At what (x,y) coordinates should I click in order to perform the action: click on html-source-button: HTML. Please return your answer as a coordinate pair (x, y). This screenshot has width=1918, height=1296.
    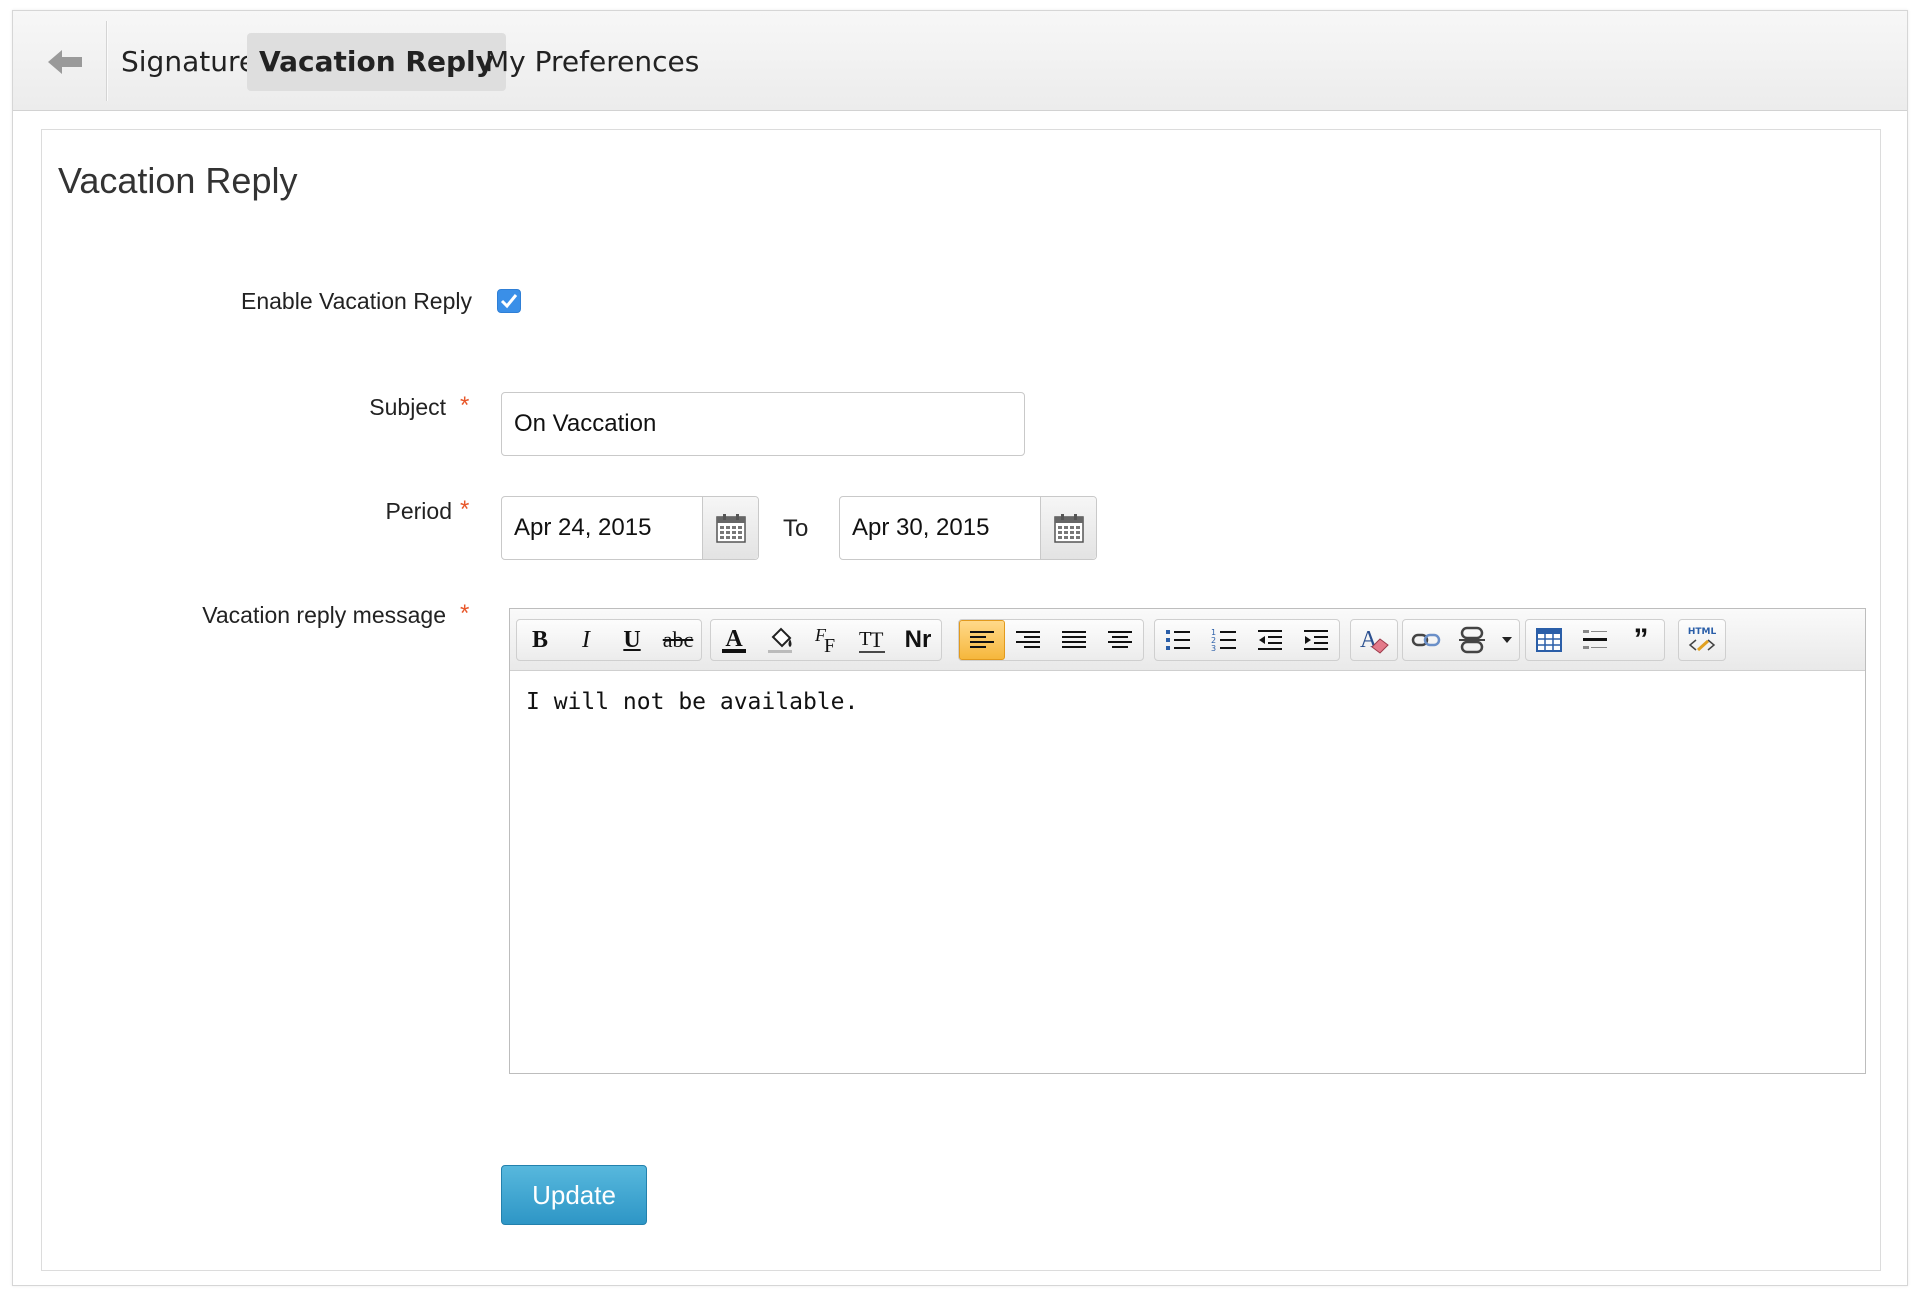
    Looking at the image, I should click on (1702, 640).